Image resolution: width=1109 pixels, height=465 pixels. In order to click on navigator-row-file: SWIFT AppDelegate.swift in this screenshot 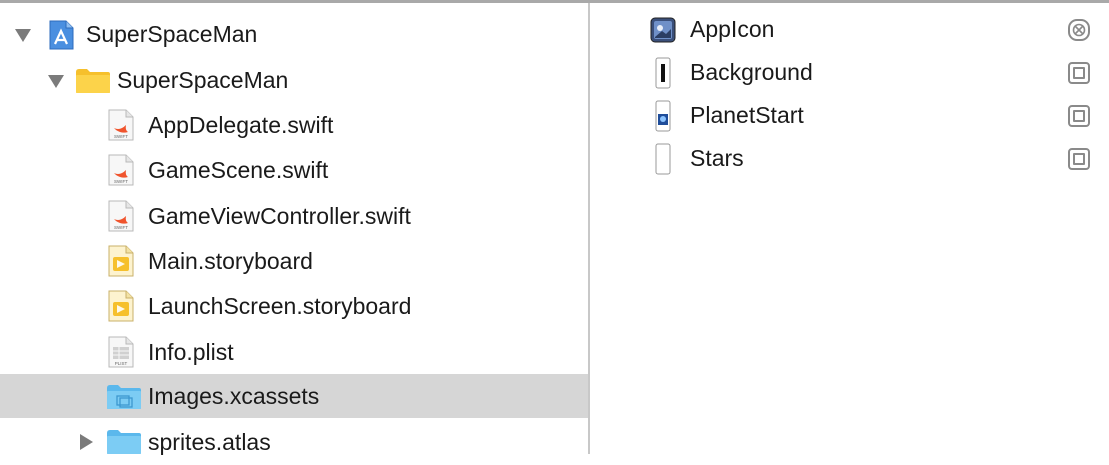, I will do `click(294, 125)`.